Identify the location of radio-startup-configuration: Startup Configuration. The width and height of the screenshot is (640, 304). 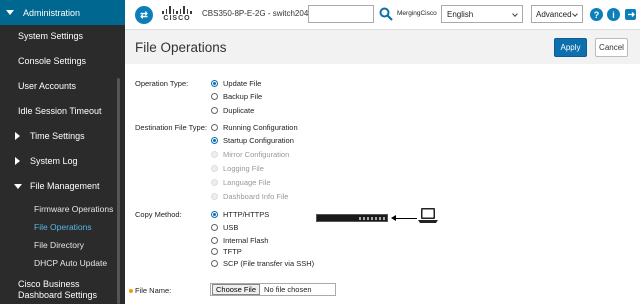
(252, 140).